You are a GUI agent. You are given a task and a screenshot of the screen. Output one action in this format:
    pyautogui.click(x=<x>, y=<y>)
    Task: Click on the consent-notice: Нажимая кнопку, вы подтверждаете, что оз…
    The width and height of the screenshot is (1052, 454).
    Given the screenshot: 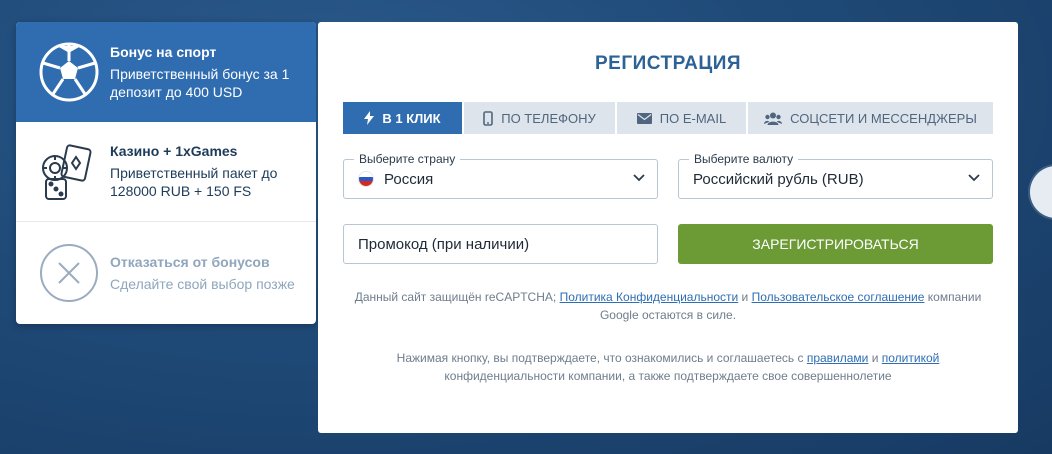 What is the action you would take?
    pyautogui.click(x=668, y=367)
    